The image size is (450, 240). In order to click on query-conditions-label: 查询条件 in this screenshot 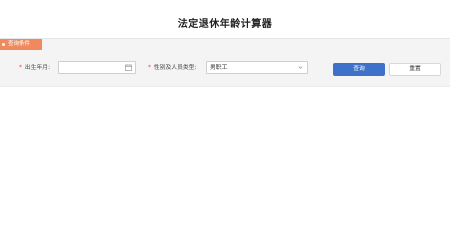, I will do `click(19, 44)`.